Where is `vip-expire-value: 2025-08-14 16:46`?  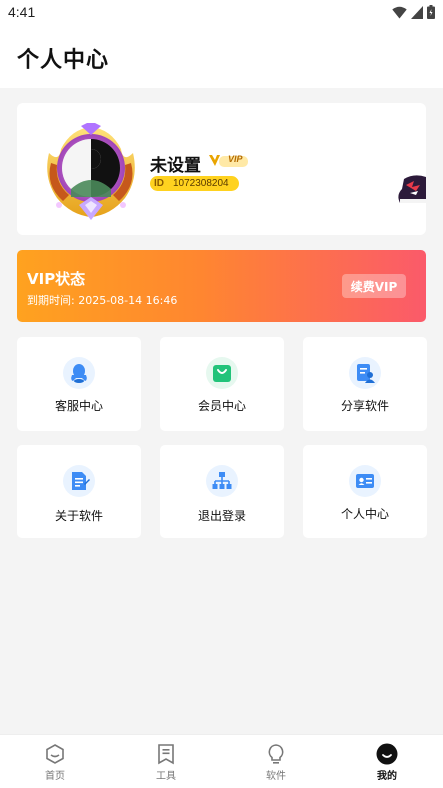 vip-expire-value: 2025-08-14 16:46 is located at coordinates (128, 300).